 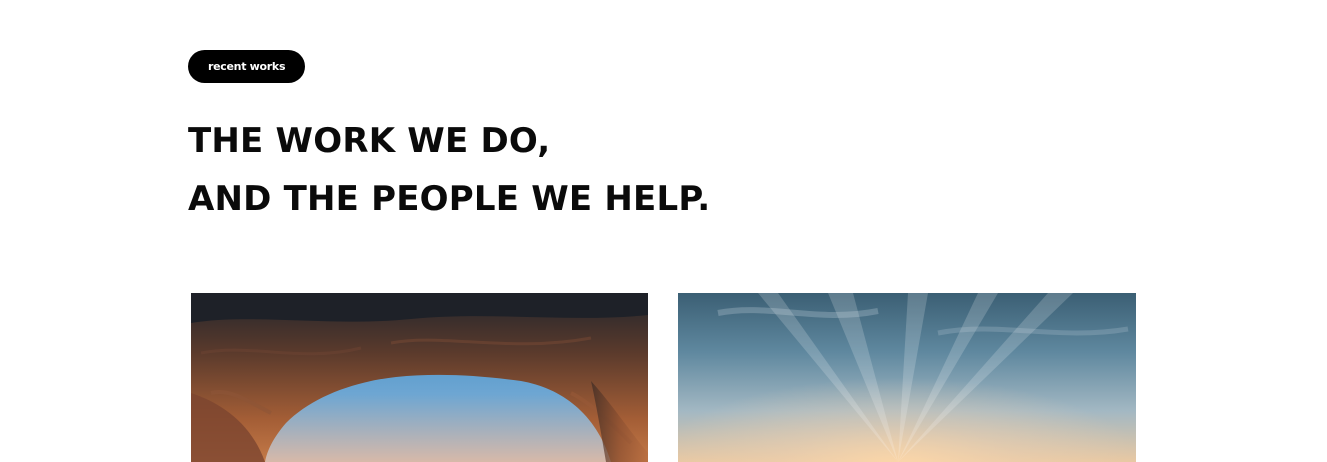 What do you see at coordinates (449, 170) in the screenshot?
I see `section-heading: THE WORK WE DO, AND THE PEOPLE WE HELP.` at bounding box center [449, 170].